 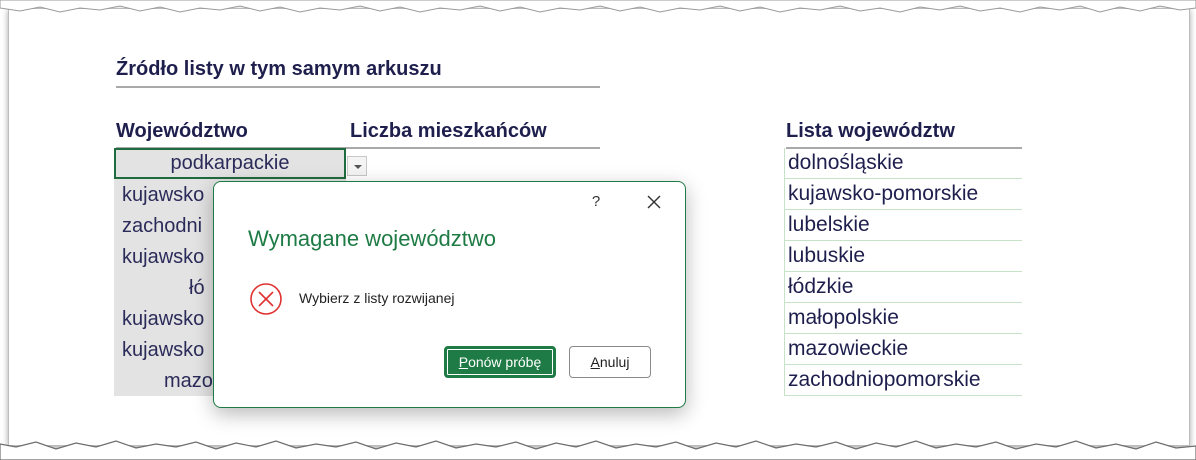 What do you see at coordinates (230, 163) in the screenshot?
I see `active-cell: podkarpackie` at bounding box center [230, 163].